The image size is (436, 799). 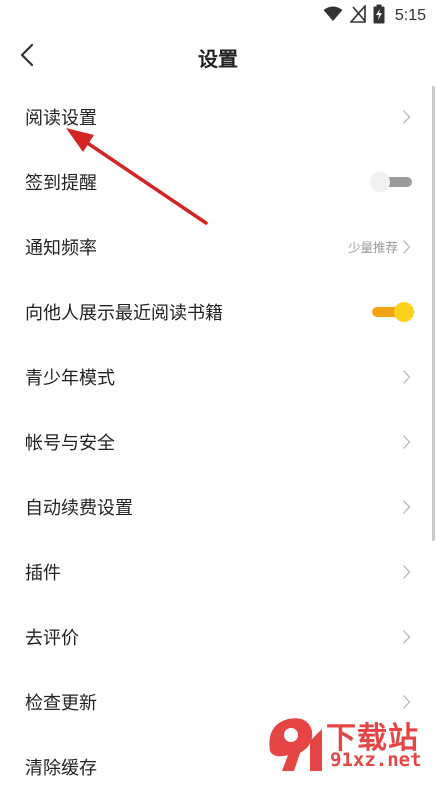 What do you see at coordinates (357, 15) in the screenshot?
I see `no-signal-icon` at bounding box center [357, 15].